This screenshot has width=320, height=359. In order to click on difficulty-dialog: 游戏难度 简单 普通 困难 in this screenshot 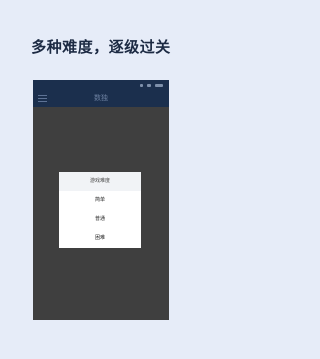, I will do `click(100, 210)`.